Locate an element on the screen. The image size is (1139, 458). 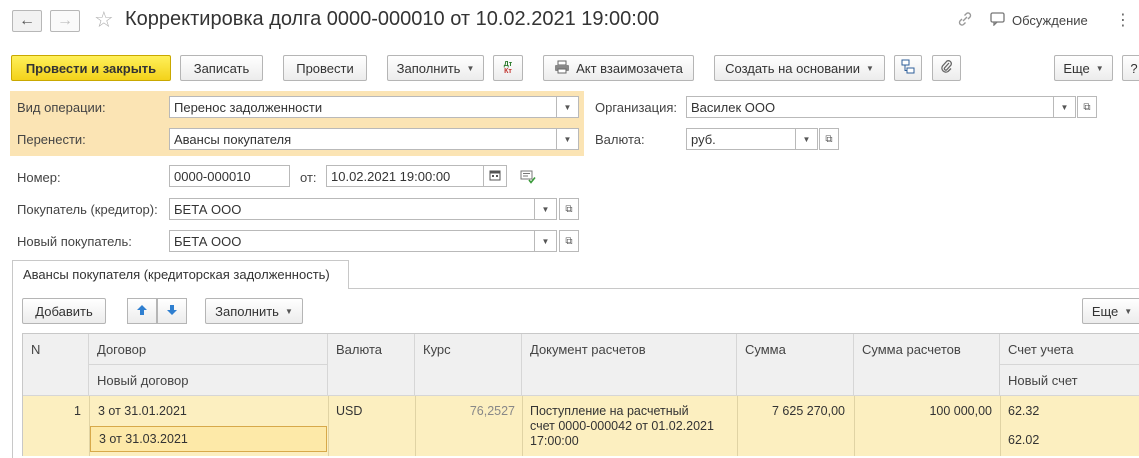
back-button: ← is located at coordinates (27, 21).